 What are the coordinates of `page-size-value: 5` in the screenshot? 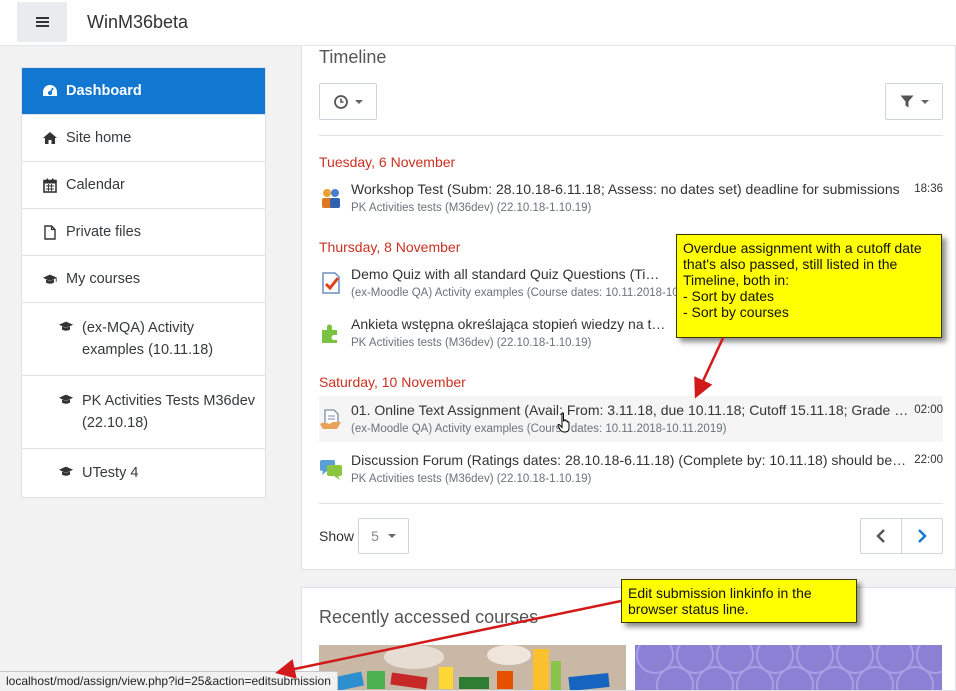 It's located at (375, 536).